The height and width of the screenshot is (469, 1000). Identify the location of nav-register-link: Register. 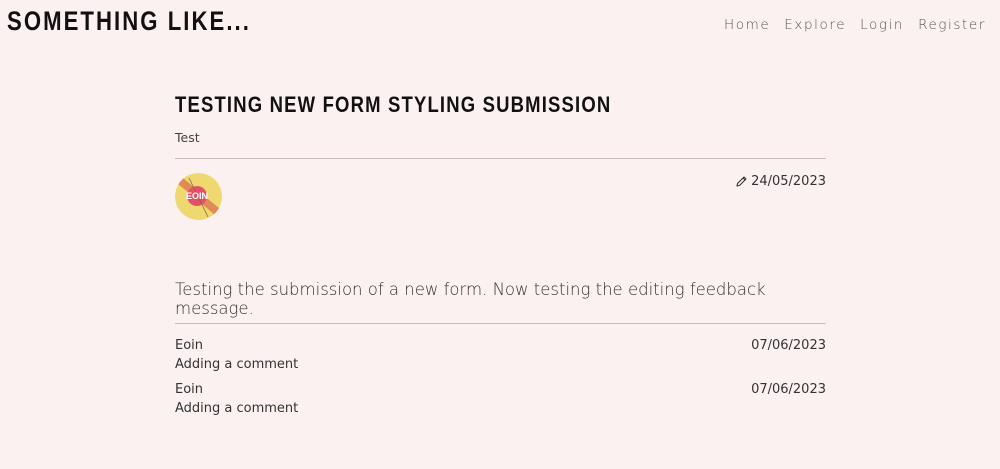
(952, 25).